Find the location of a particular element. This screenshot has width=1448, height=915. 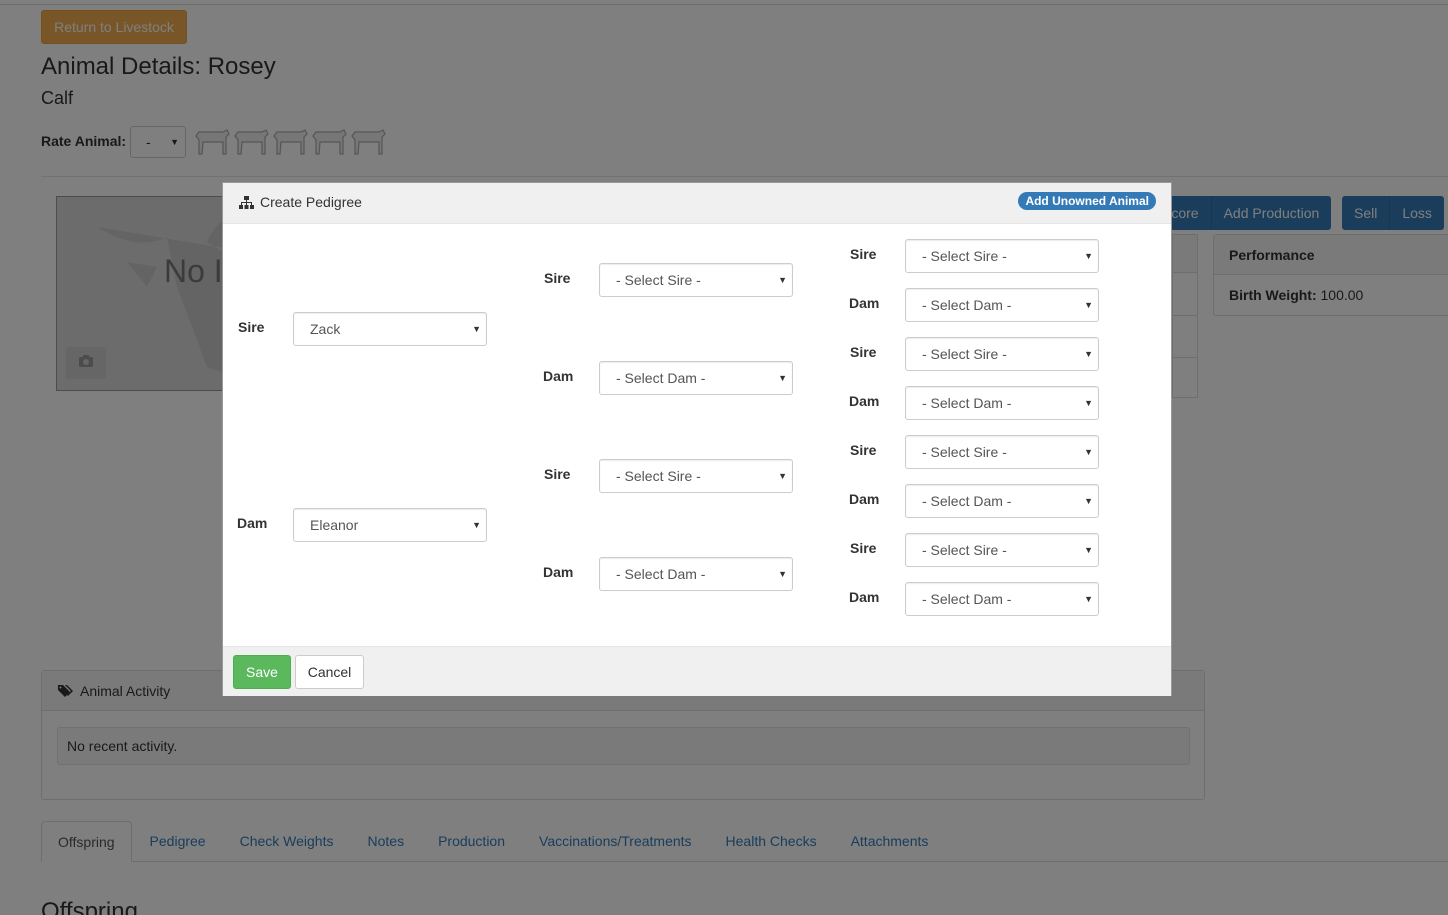

sire-dam-value: - Select Dam - is located at coordinates (661, 378).